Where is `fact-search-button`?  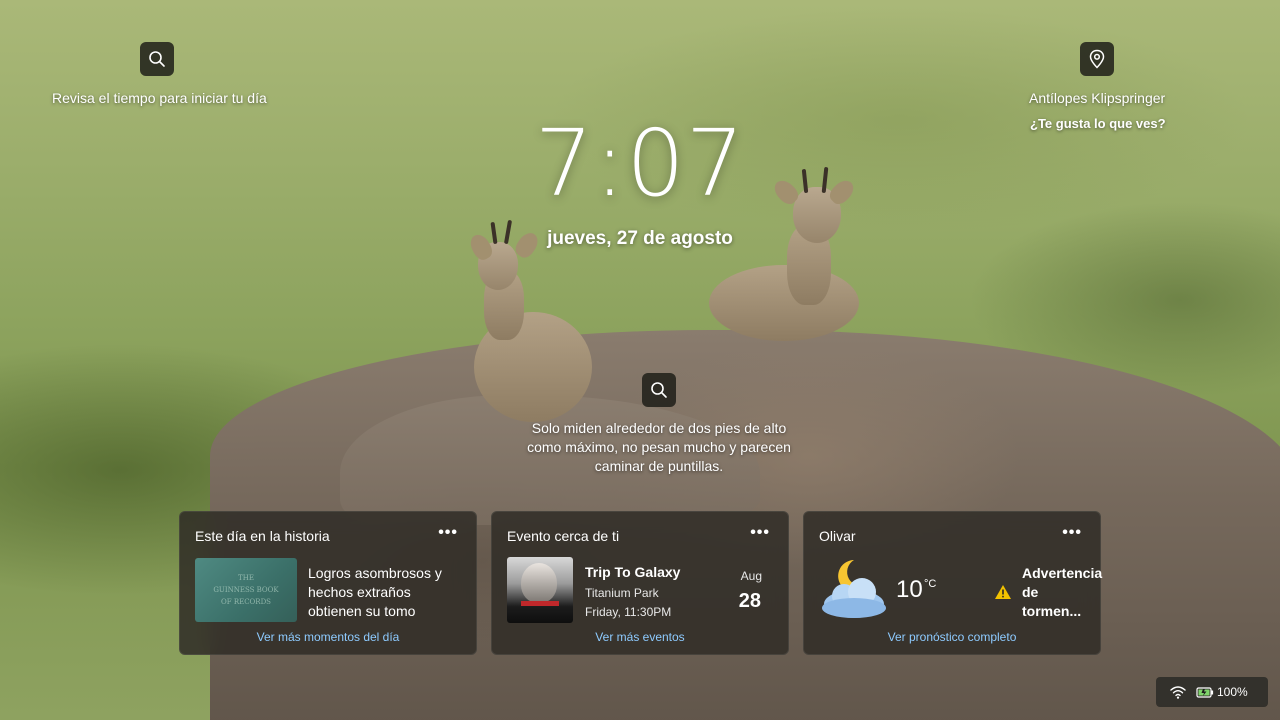 fact-search-button is located at coordinates (659, 390).